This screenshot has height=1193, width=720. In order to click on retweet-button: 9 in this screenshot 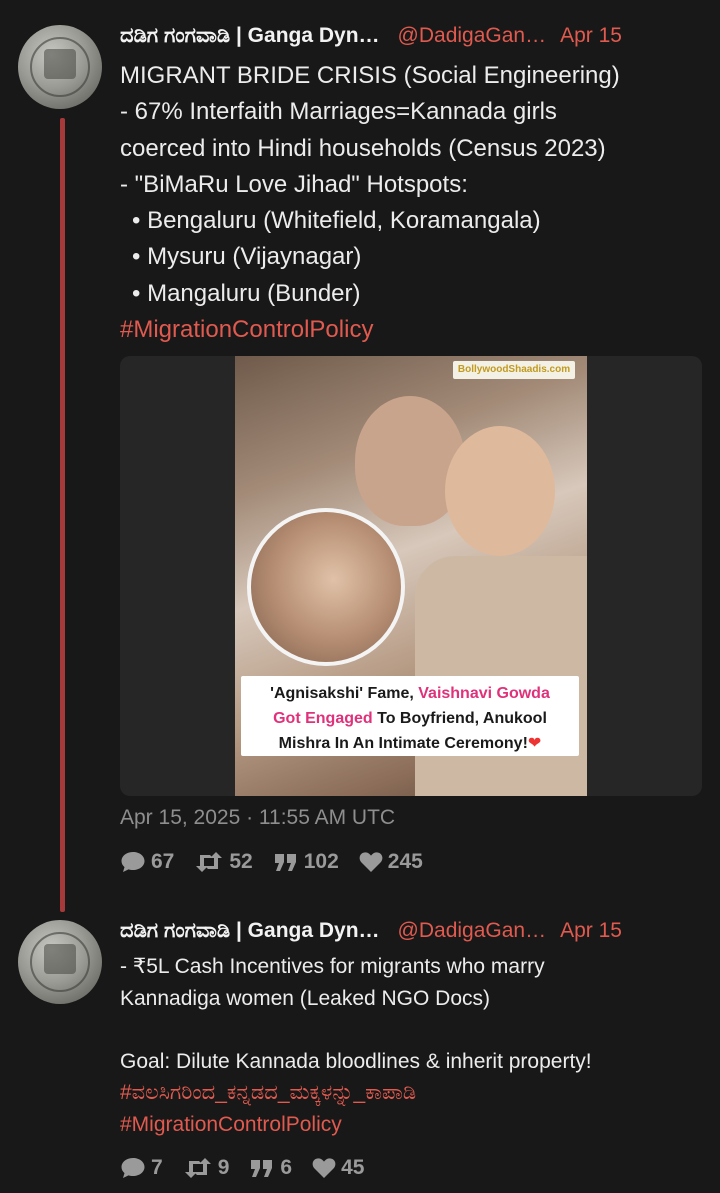, I will do `click(206, 1168)`.